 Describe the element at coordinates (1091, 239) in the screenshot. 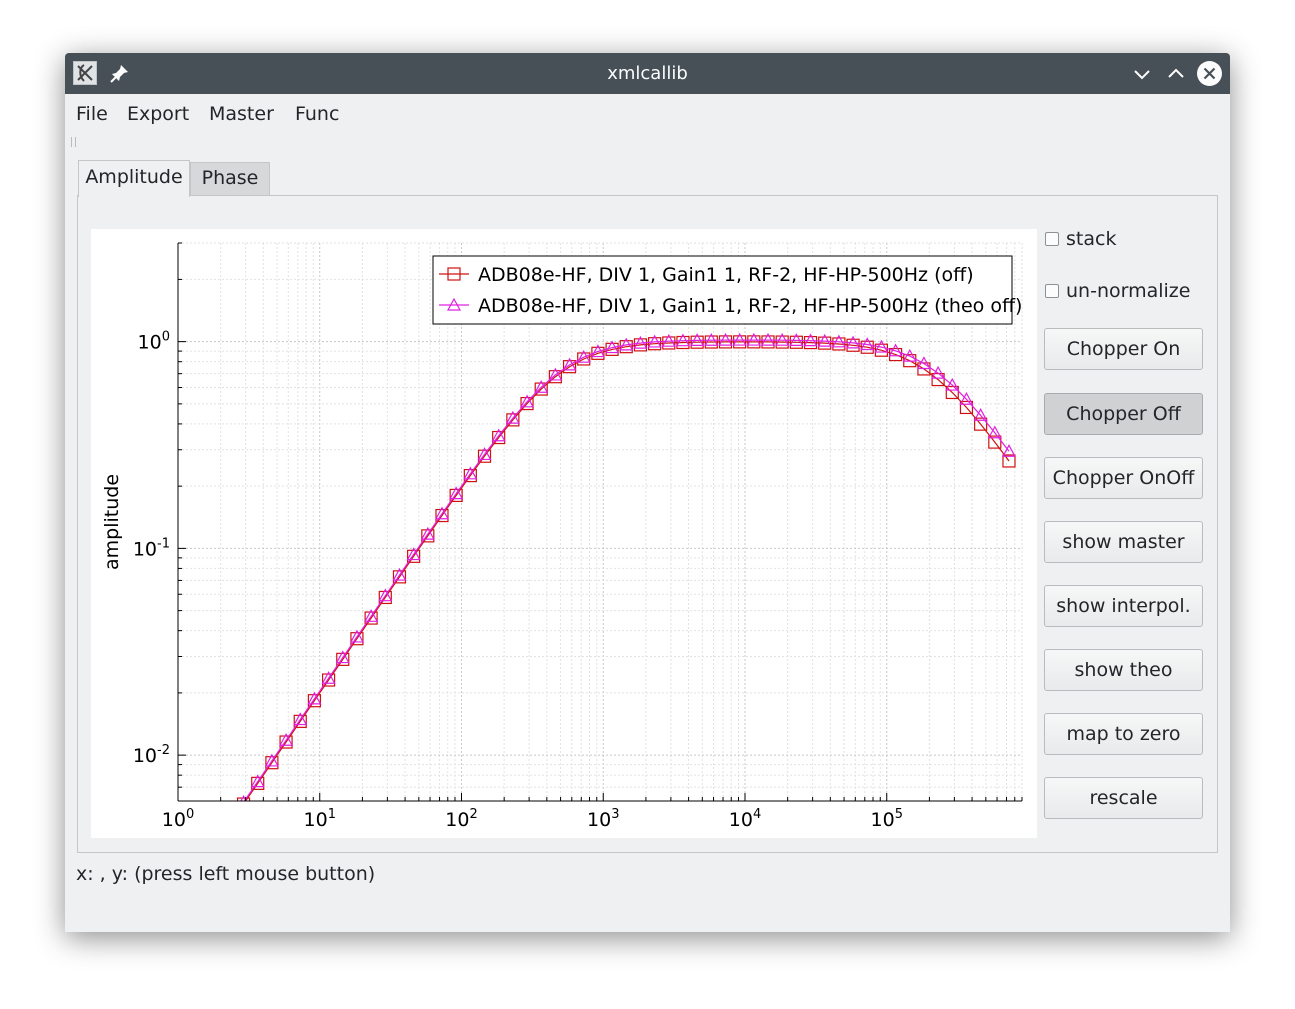

I see `stack-label: stack` at that location.